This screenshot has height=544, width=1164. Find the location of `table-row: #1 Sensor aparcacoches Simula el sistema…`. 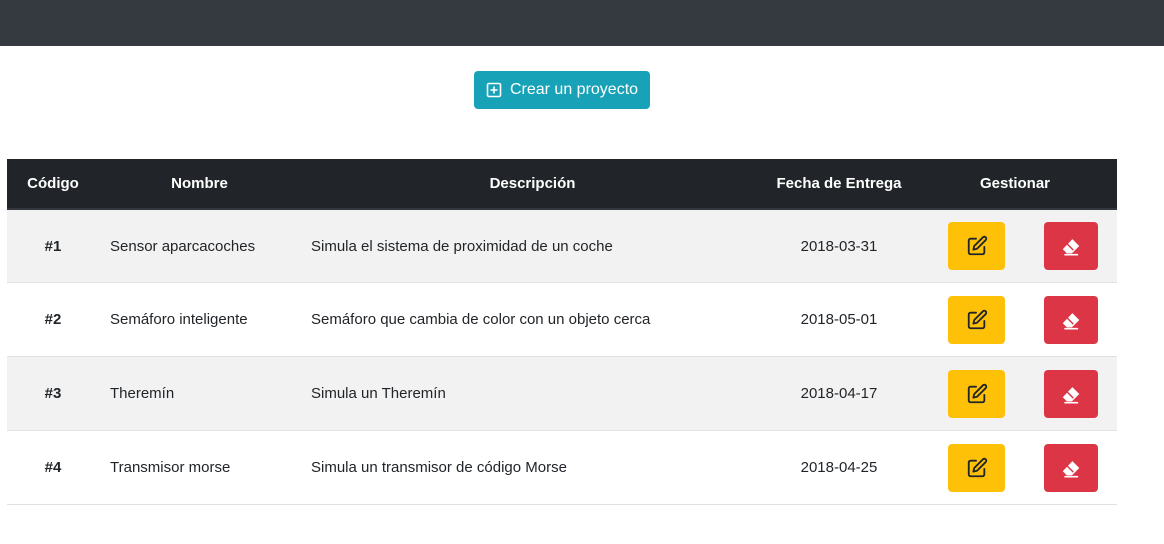

table-row: #1 Sensor aparcacoches Simula el sistema… is located at coordinates (562, 246).